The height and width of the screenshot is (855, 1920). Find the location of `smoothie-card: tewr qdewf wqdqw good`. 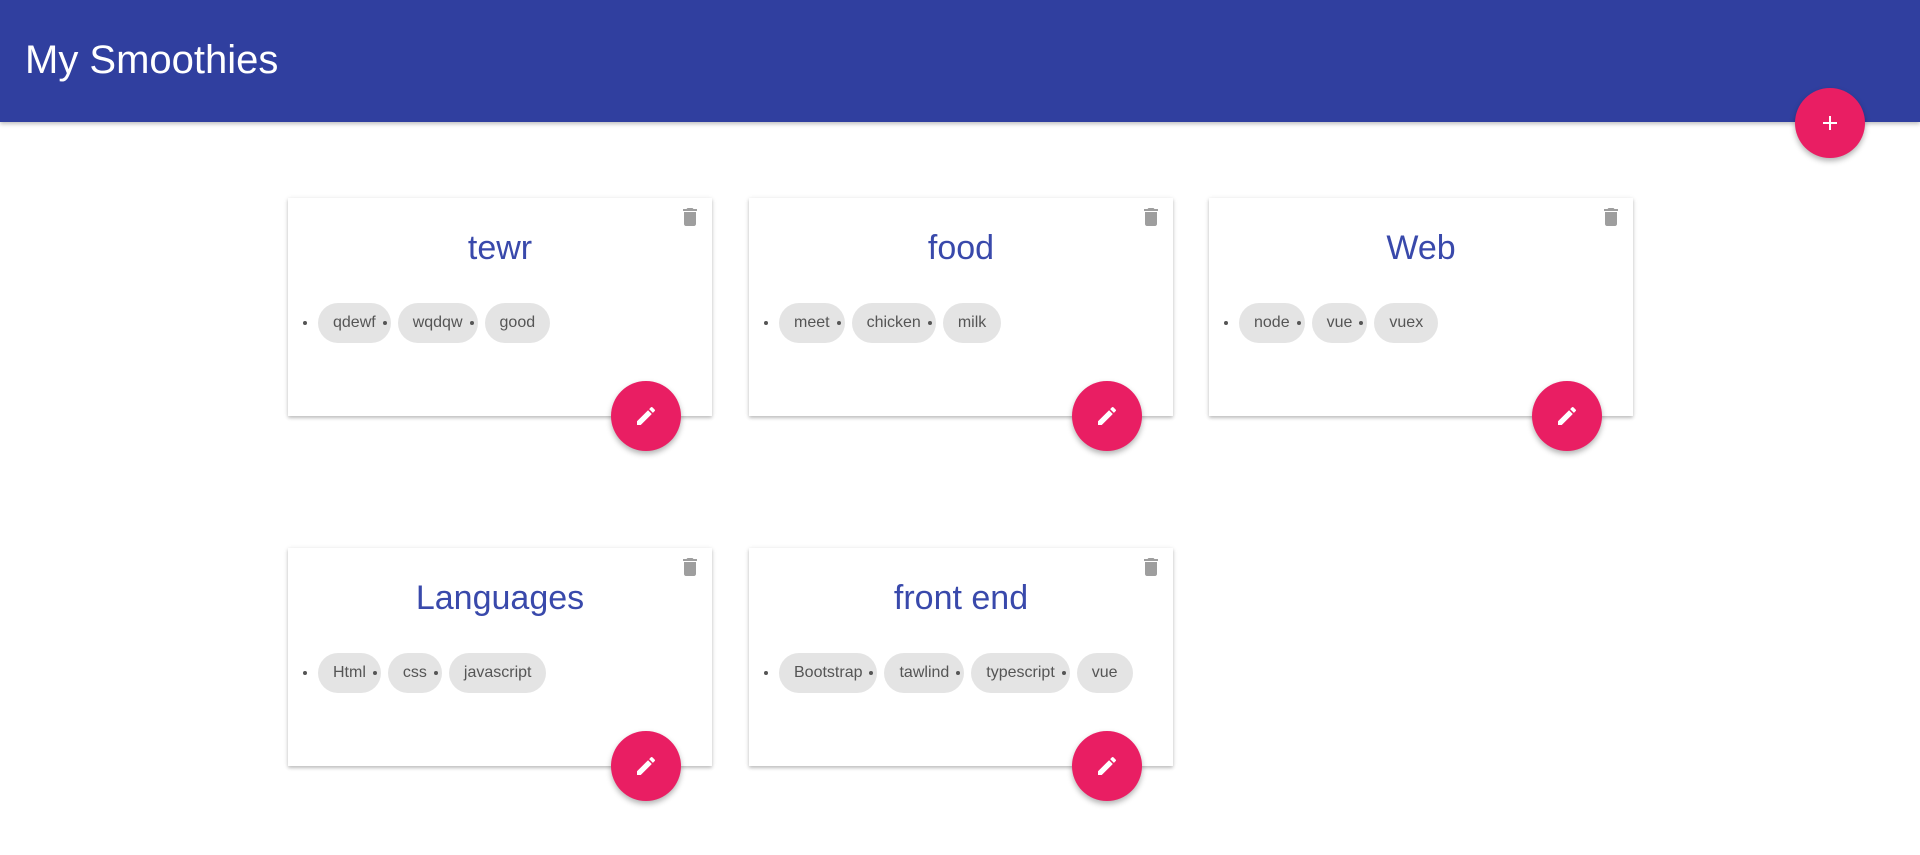

smoothie-card: tewr qdewf wqdqw good is located at coordinates (500, 324).